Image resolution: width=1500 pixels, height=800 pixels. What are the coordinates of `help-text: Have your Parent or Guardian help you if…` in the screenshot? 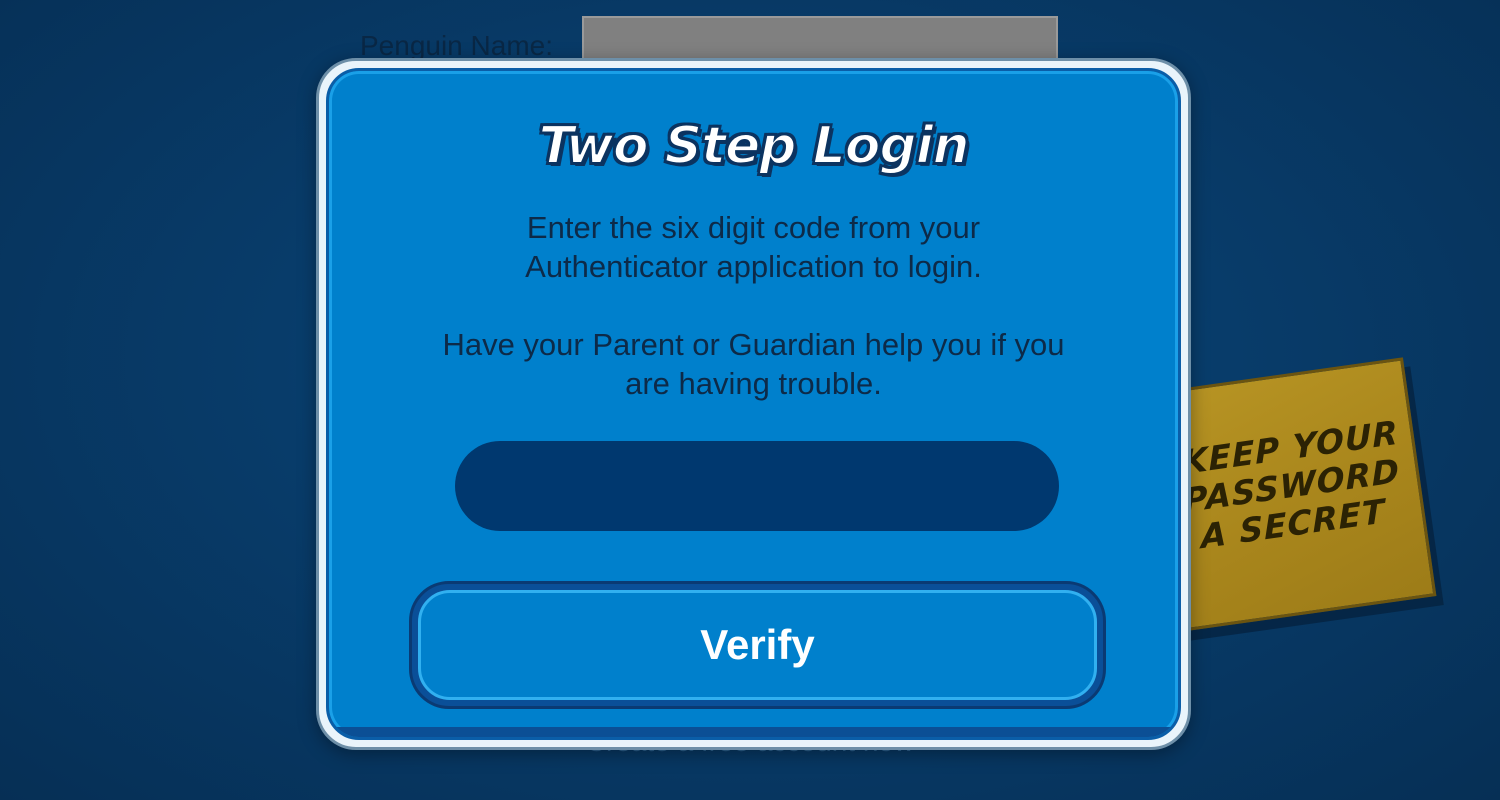 It's located at (753, 364).